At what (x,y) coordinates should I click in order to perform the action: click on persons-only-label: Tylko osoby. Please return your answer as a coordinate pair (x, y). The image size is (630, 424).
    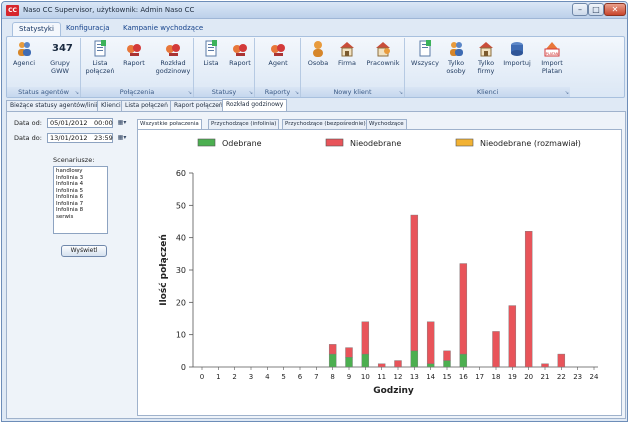
    Looking at the image, I should click on (456, 67).